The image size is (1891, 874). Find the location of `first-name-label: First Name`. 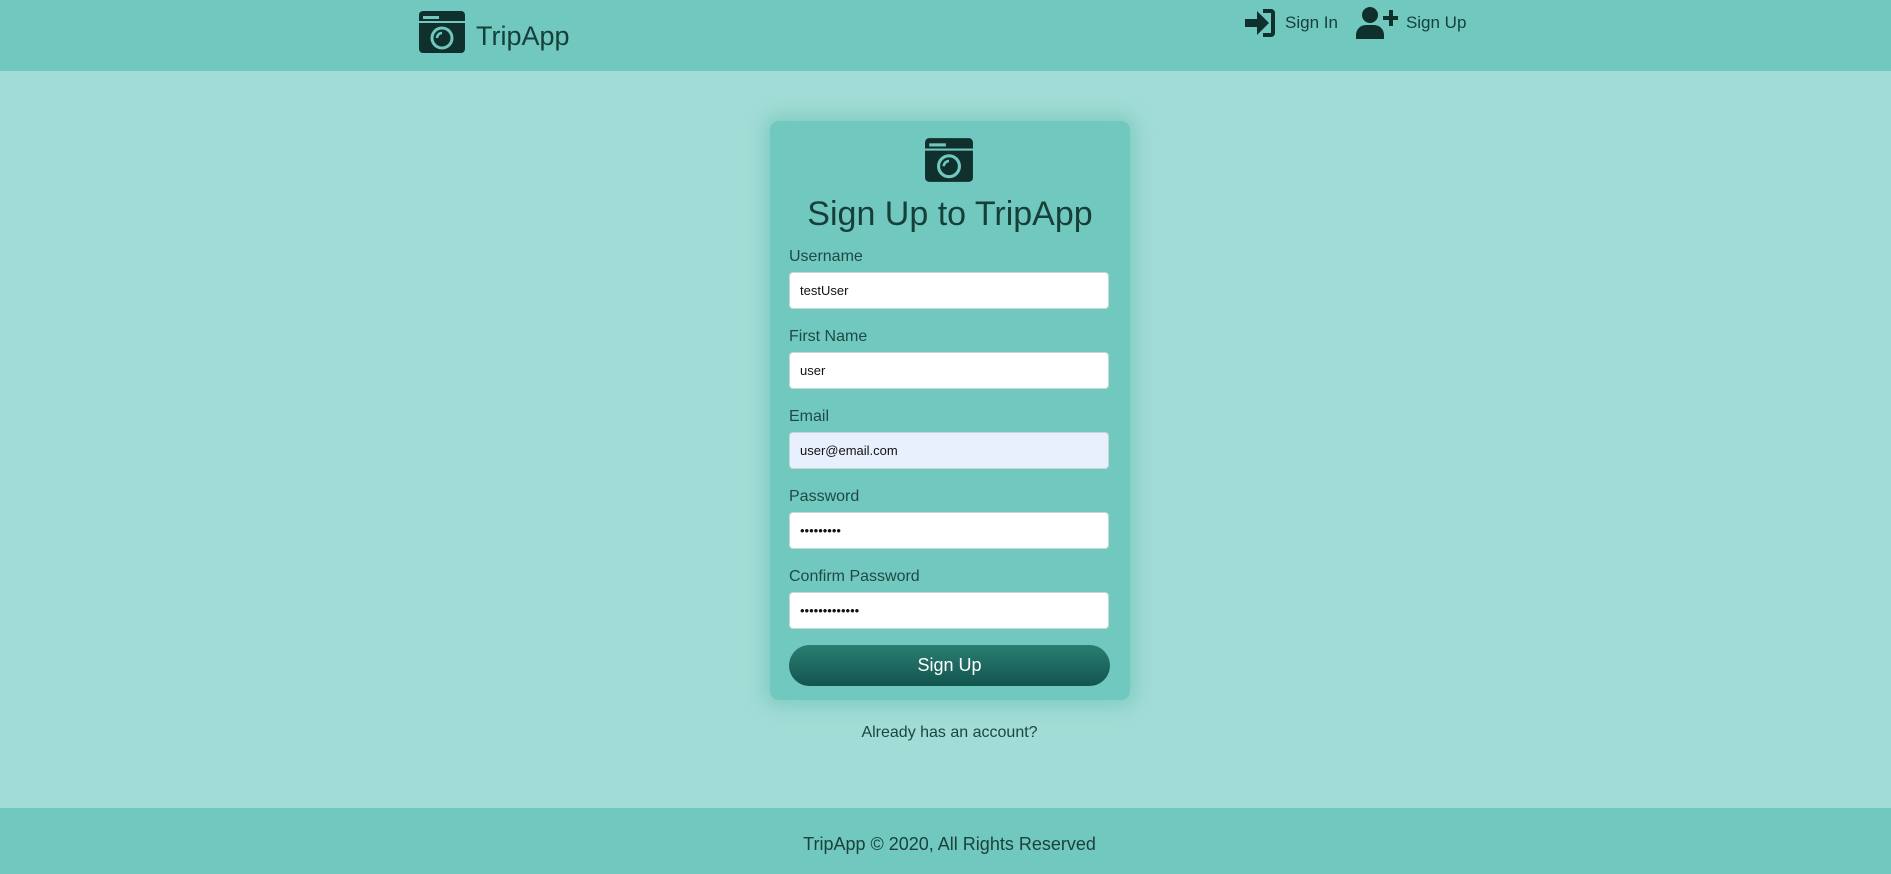

first-name-label: First Name is located at coordinates (828, 336).